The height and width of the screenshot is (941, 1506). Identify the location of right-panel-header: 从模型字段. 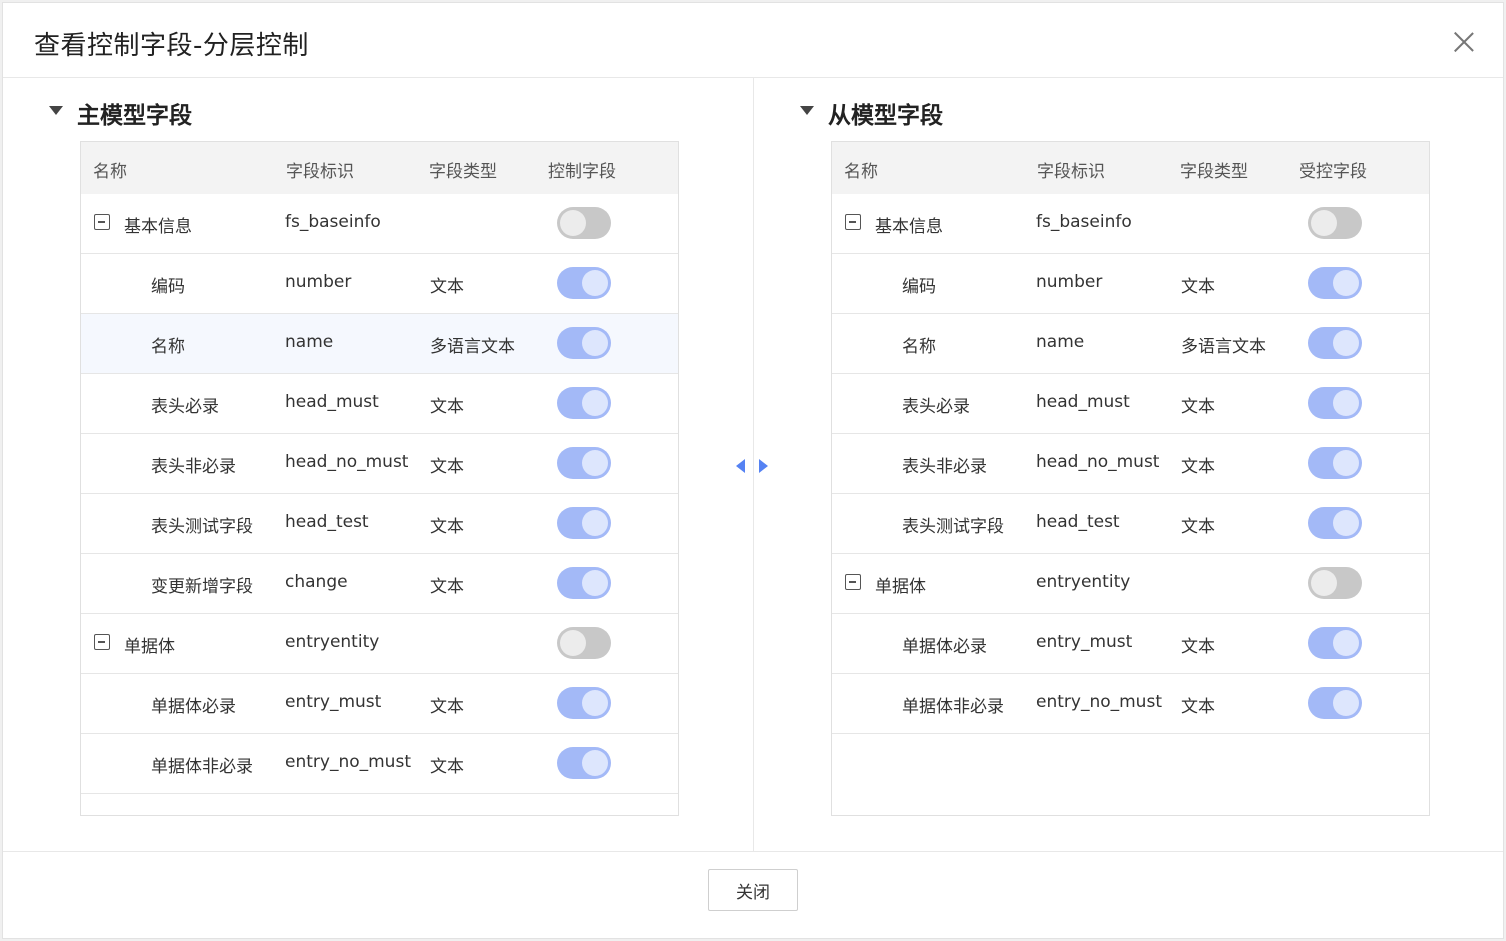
(1000, 111).